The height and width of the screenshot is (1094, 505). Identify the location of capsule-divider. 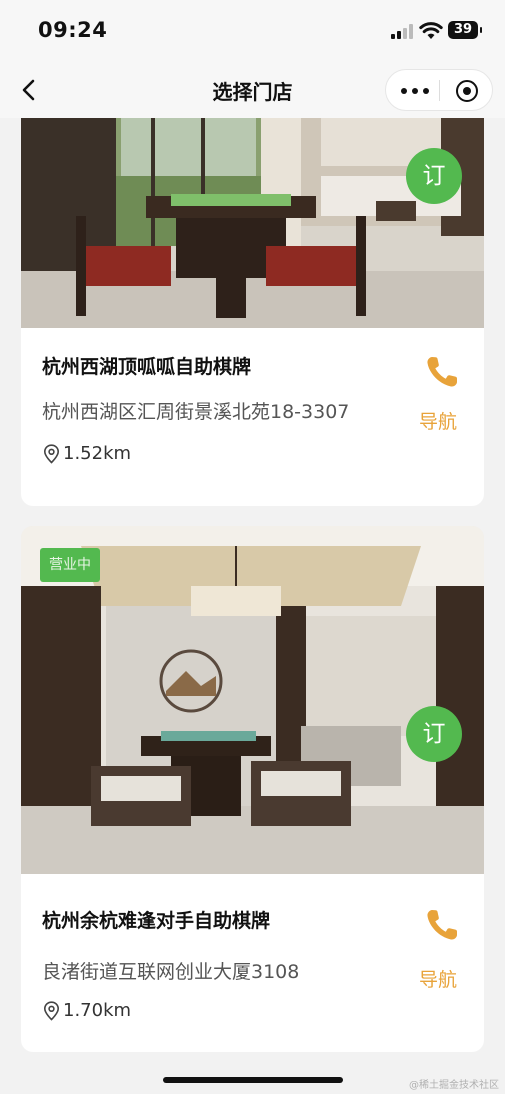
(439, 90).